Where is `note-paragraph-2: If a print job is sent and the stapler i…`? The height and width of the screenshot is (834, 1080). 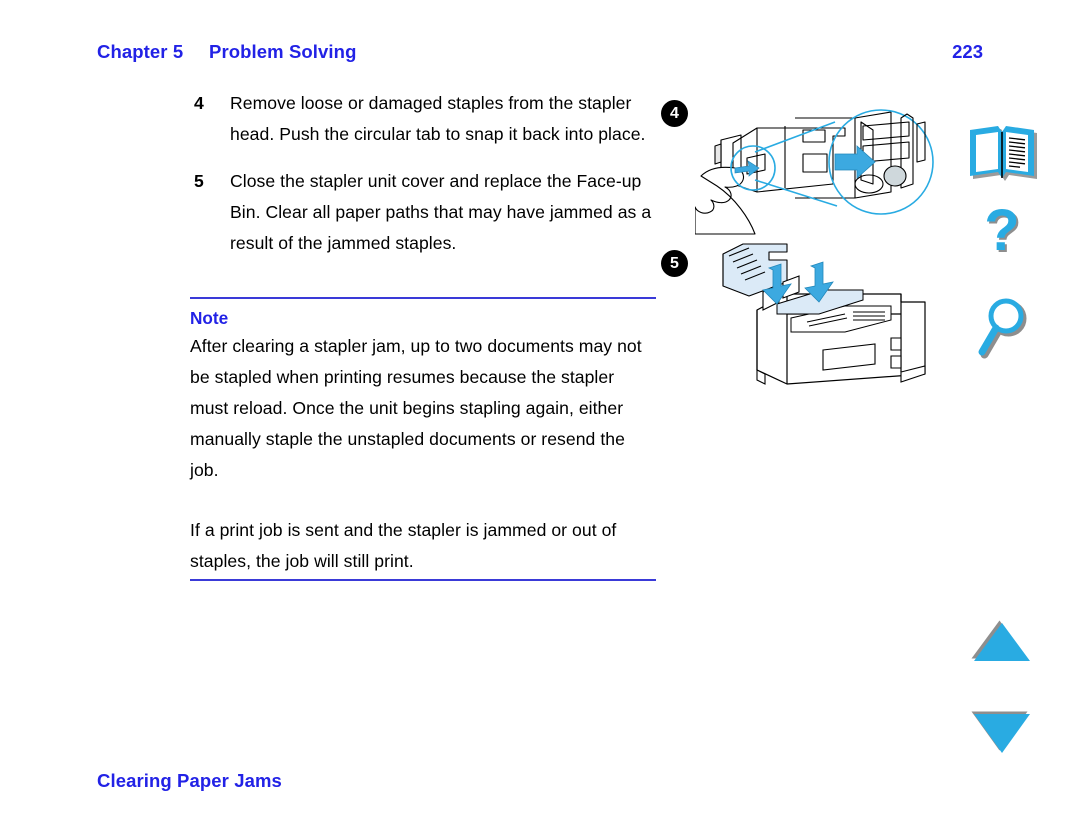
note-paragraph-2: If a print job is sent and the stapler i… is located at coordinates (403, 545).